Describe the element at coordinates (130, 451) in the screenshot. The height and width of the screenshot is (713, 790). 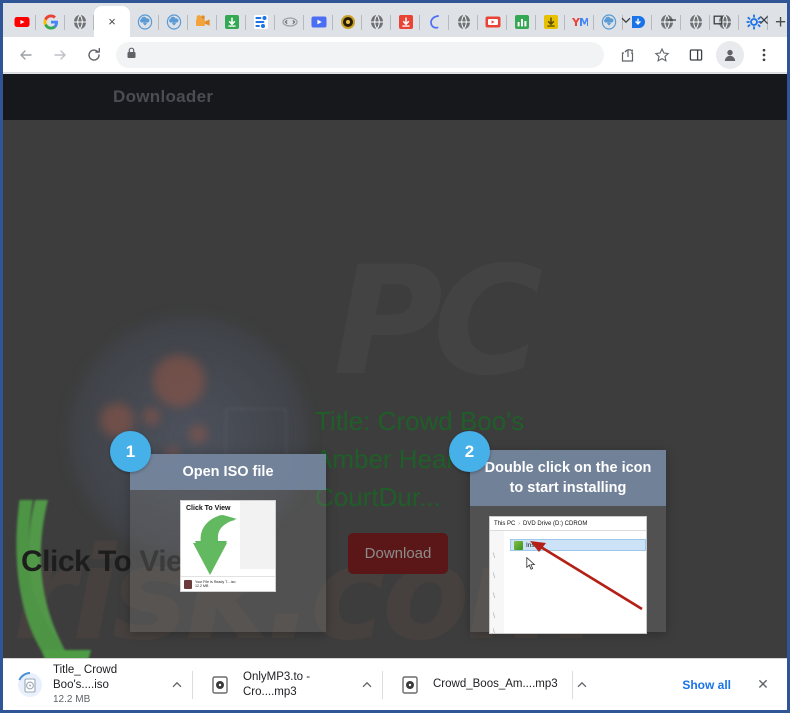
I see `step-badge-1: 1` at that location.